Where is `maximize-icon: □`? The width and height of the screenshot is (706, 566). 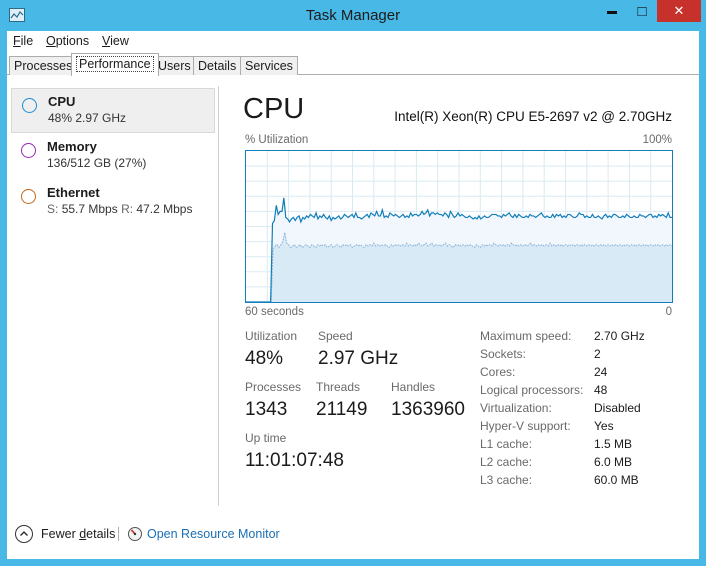
maximize-icon: □ is located at coordinates (642, 11).